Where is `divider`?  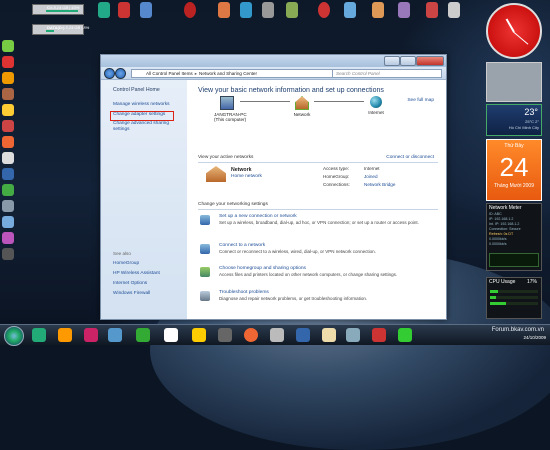
divider is located at coordinates (318, 209).